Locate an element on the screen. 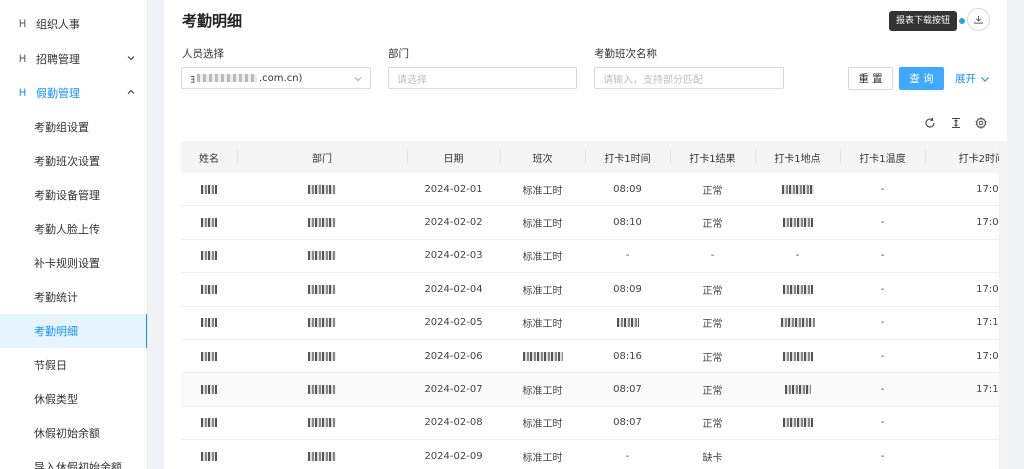 This screenshot has width=1024, height=469. refresh-icon is located at coordinates (930, 123).